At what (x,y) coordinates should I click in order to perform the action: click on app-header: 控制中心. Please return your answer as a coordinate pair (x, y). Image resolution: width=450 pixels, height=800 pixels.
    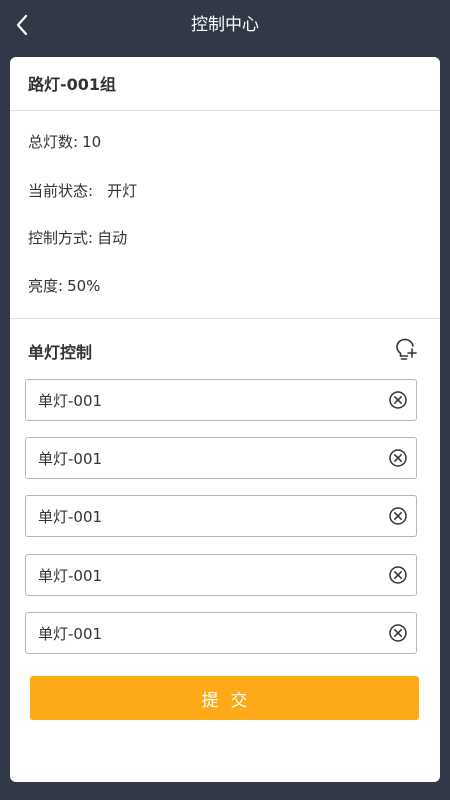
    Looking at the image, I should click on (225, 25).